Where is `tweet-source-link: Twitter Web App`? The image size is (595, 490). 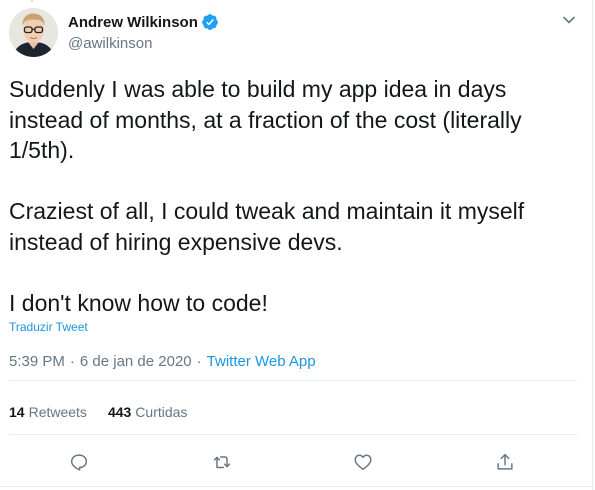 tweet-source-link: Twitter Web App is located at coordinates (261, 361).